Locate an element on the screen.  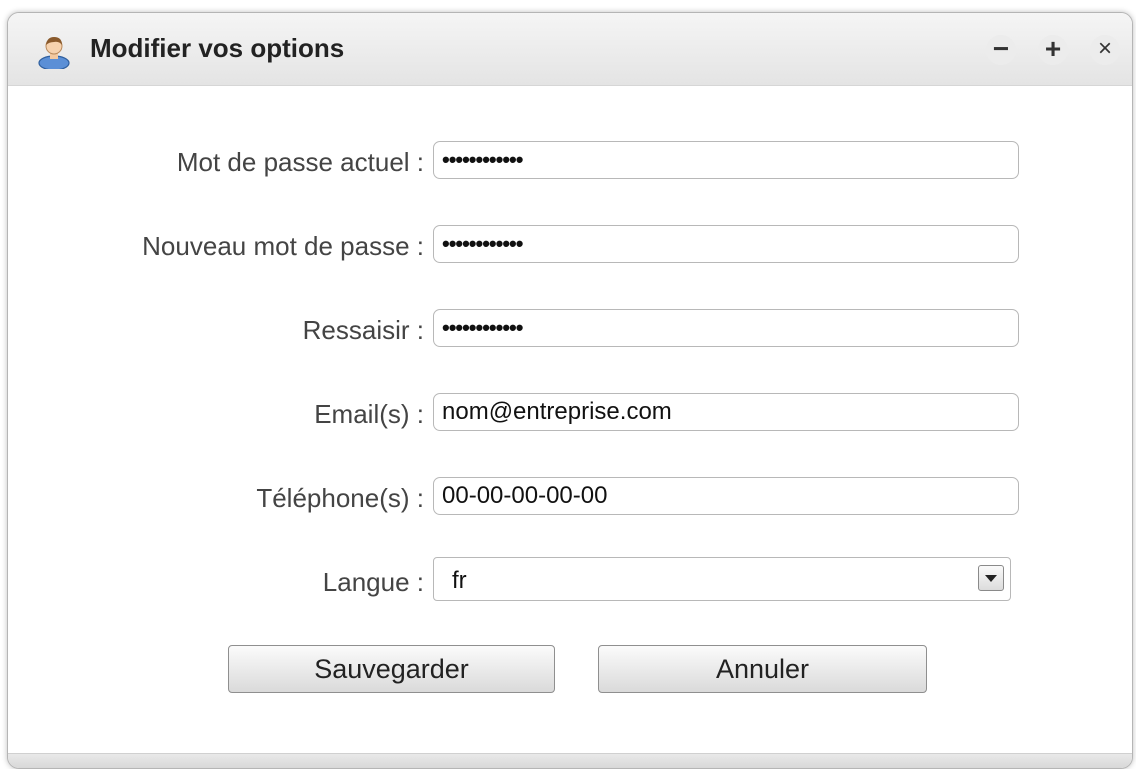
new-password-label: Nouveau mot de passe : is located at coordinates (283, 246).